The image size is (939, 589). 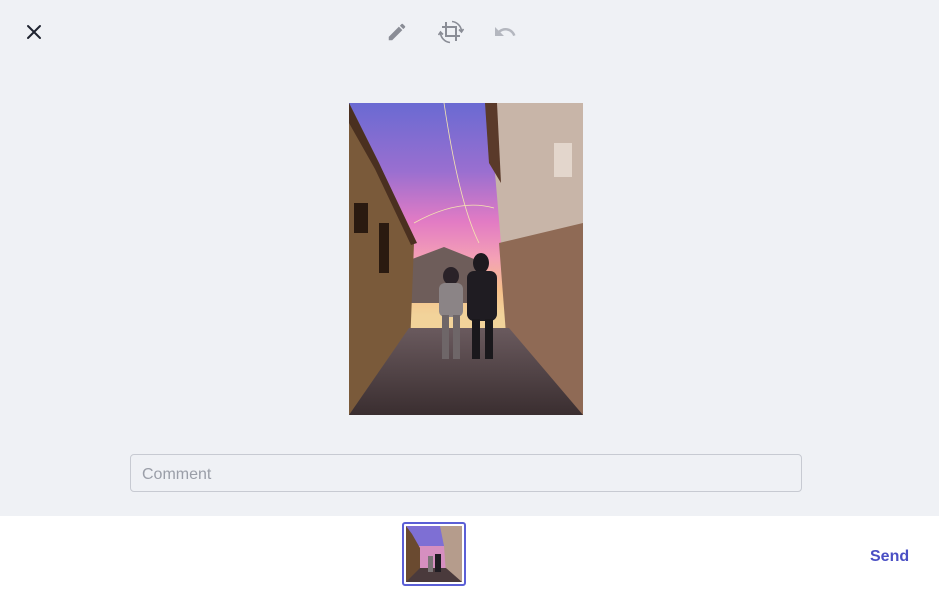 I want to click on image-preview, so click(x=466, y=259).